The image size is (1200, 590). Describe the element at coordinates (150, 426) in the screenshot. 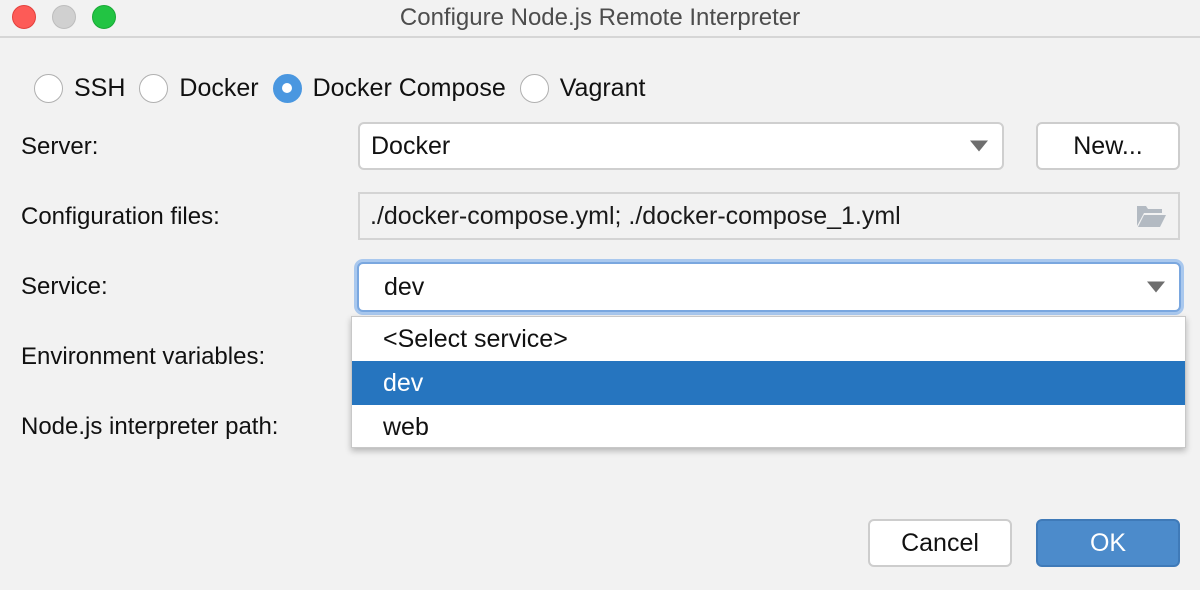

I see `interpreter-path-label: Node.js interpreter path:` at that location.